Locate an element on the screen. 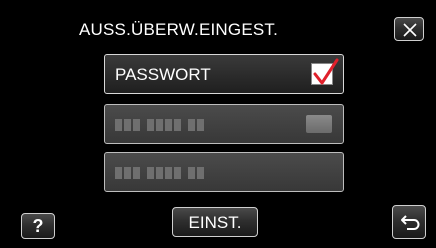 Image resolution: width=436 pixels, height=248 pixels. help-button: ? is located at coordinates (38, 226).